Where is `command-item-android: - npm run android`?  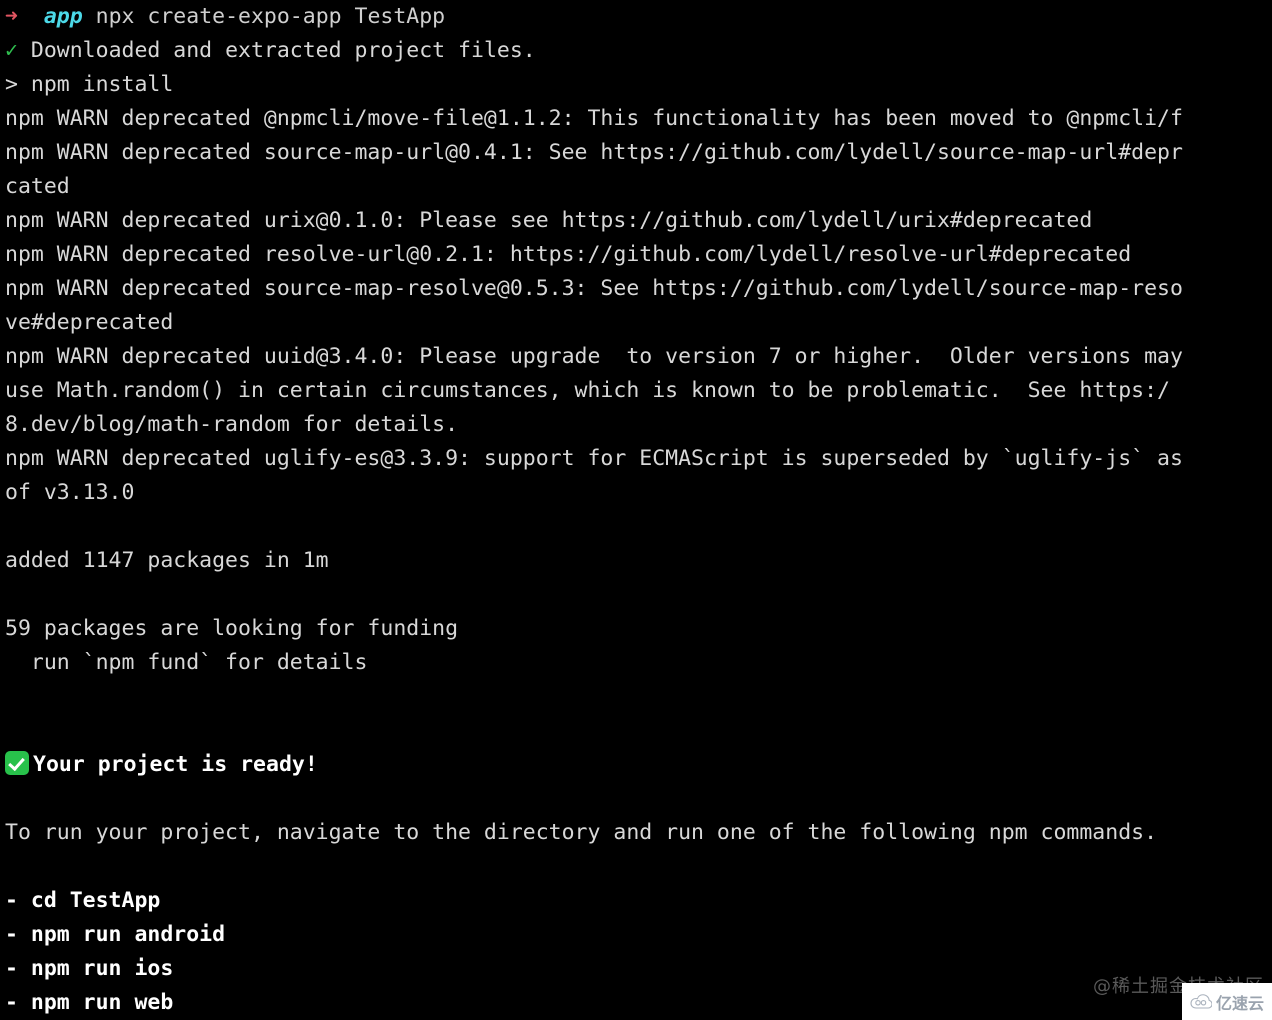
command-item-android: - npm run android is located at coordinates (115, 934).